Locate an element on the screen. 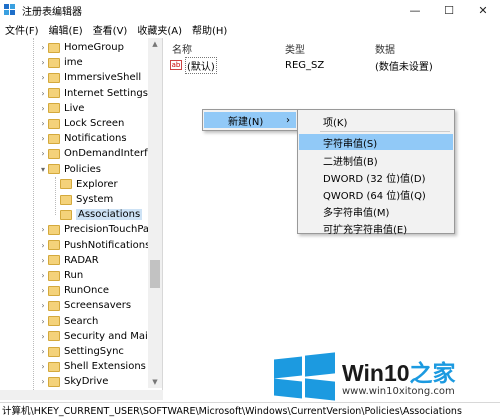 Image resolution: width=500 pixels, height=417 pixels. menu-separator is located at coordinates (385, 131).